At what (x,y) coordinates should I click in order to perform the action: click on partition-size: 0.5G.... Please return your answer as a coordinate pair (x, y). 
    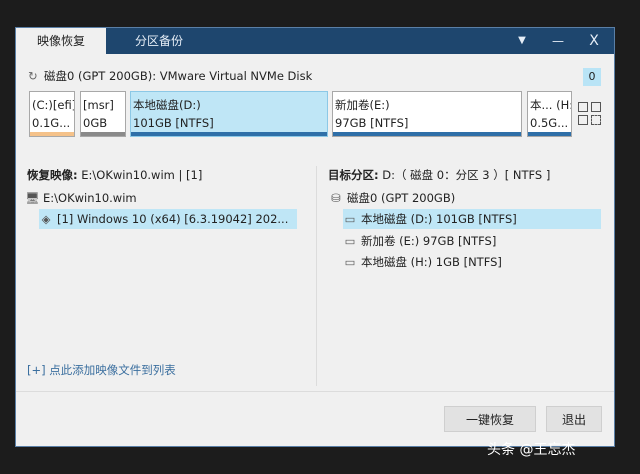
    Looking at the image, I should click on (549, 123).